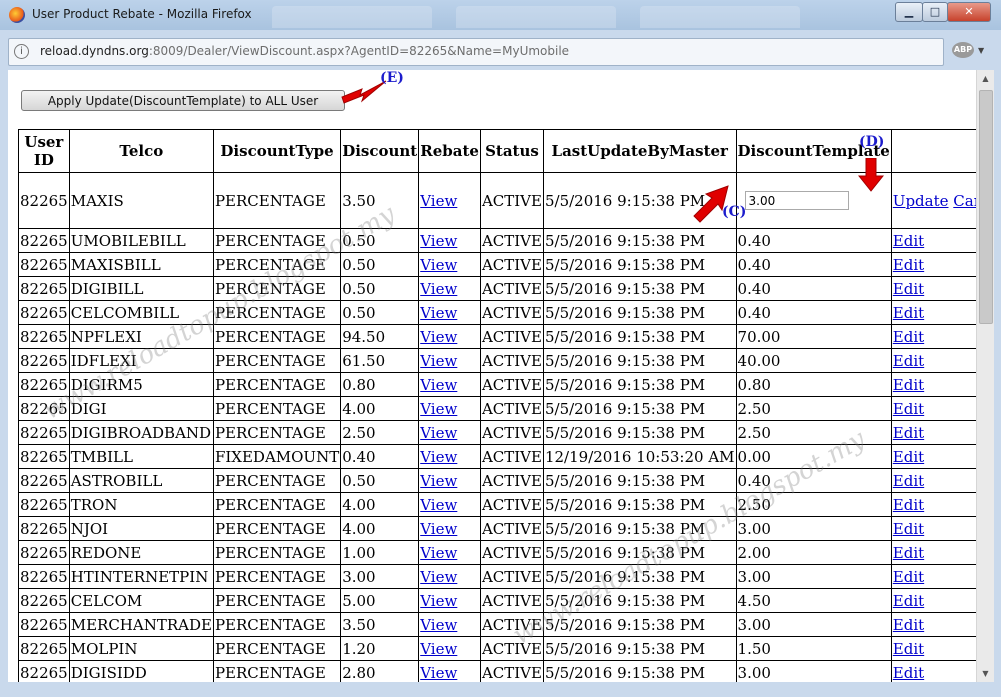  I want to click on adblock-icon: ABP, so click(963, 50).